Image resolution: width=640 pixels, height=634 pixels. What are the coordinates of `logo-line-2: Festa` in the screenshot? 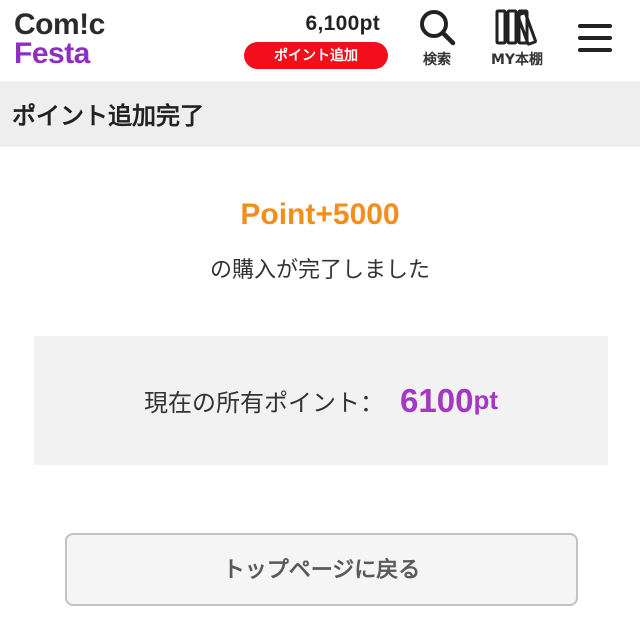 It's located at (52, 53).